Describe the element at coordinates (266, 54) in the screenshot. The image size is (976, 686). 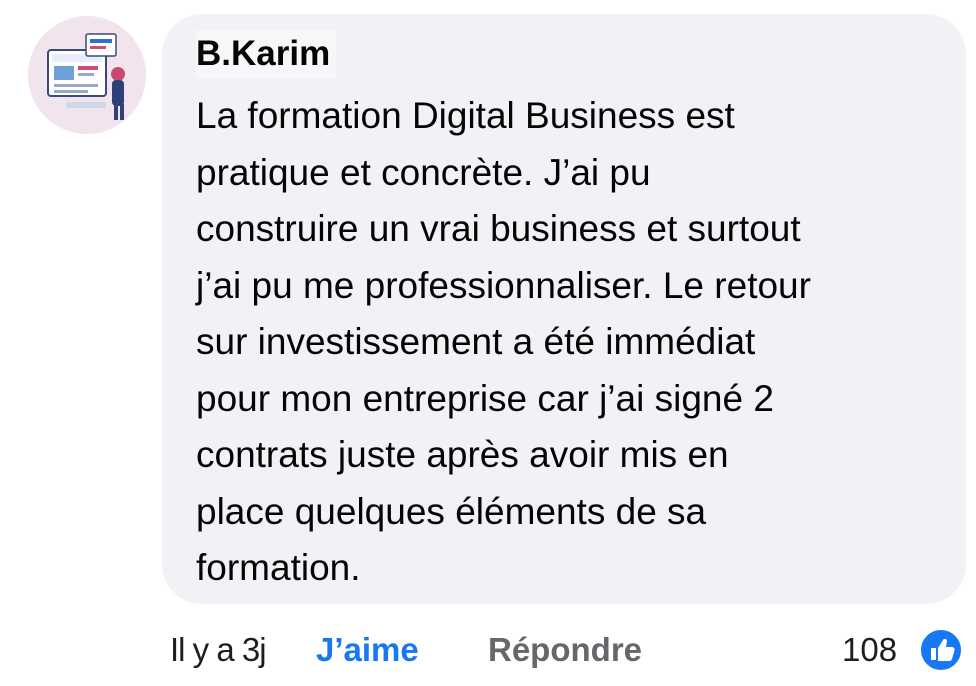
I see `comment-author: B.Karim` at that location.